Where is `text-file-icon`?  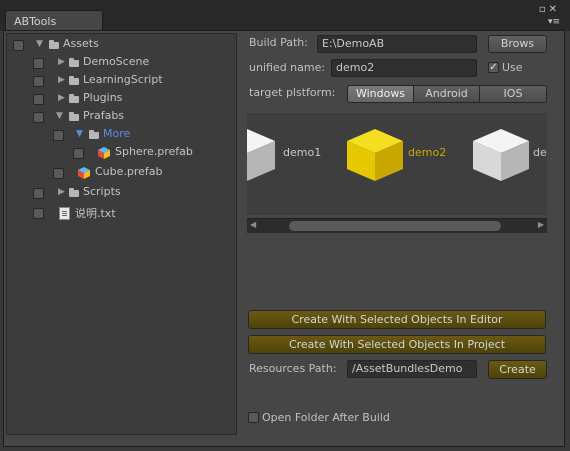
text-file-icon is located at coordinates (64, 213).